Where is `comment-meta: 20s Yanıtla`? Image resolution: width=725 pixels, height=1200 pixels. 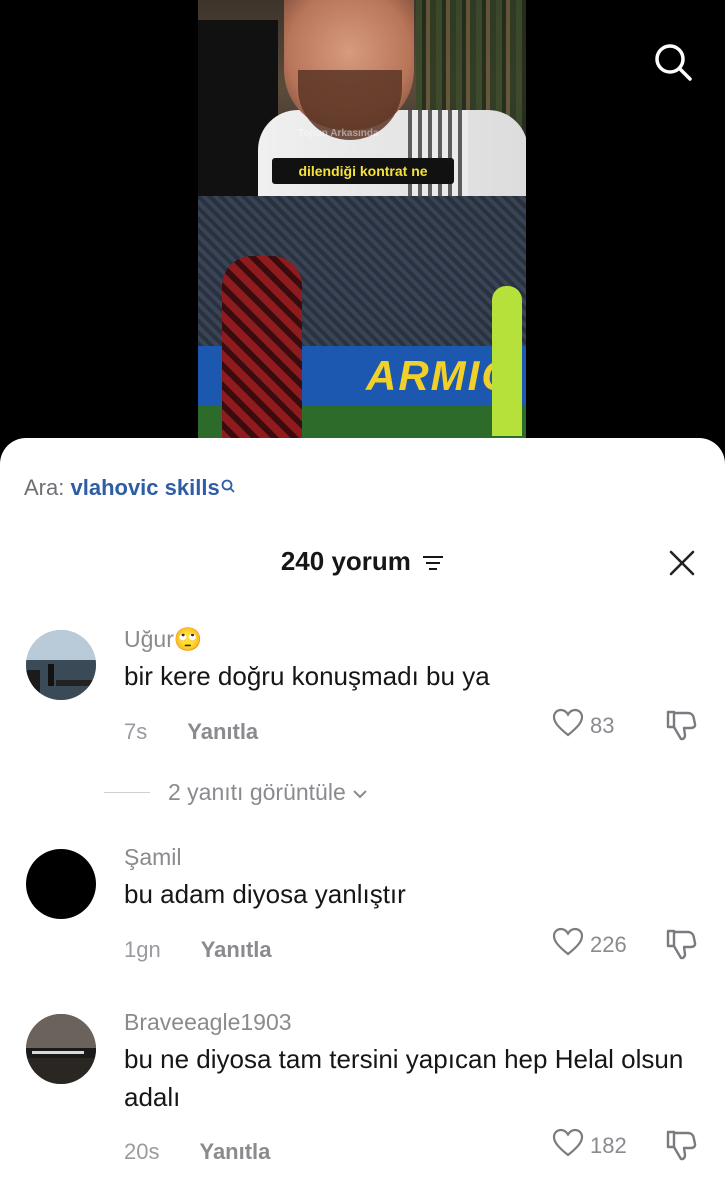
comment-meta: 20s Yanıtla is located at coordinates (197, 1152).